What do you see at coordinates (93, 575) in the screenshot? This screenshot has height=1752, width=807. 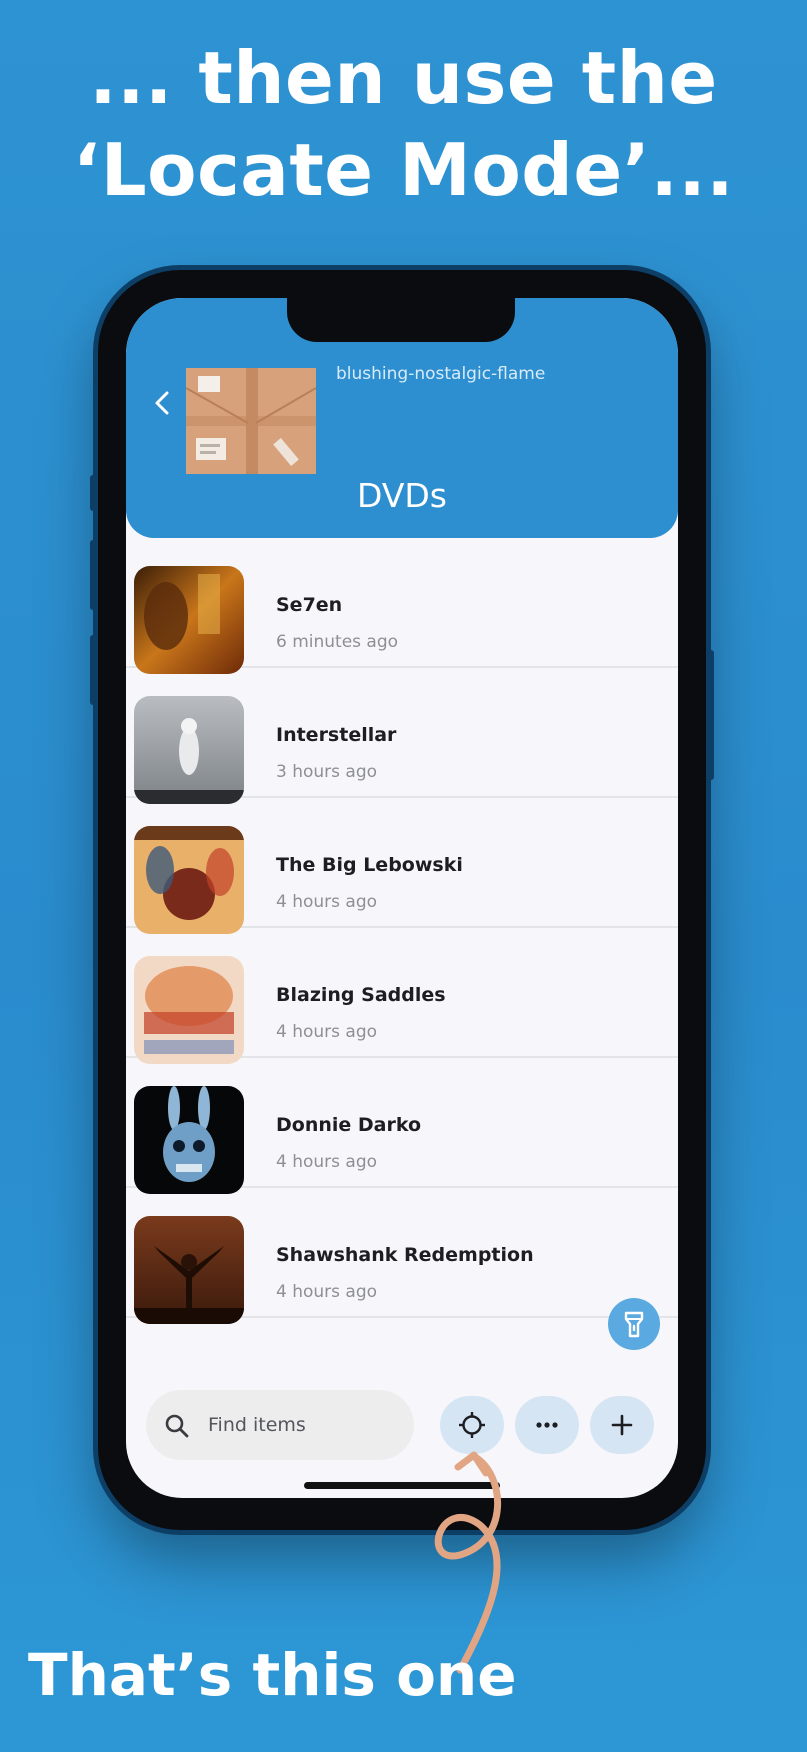 I see `phone-volume-up` at bounding box center [93, 575].